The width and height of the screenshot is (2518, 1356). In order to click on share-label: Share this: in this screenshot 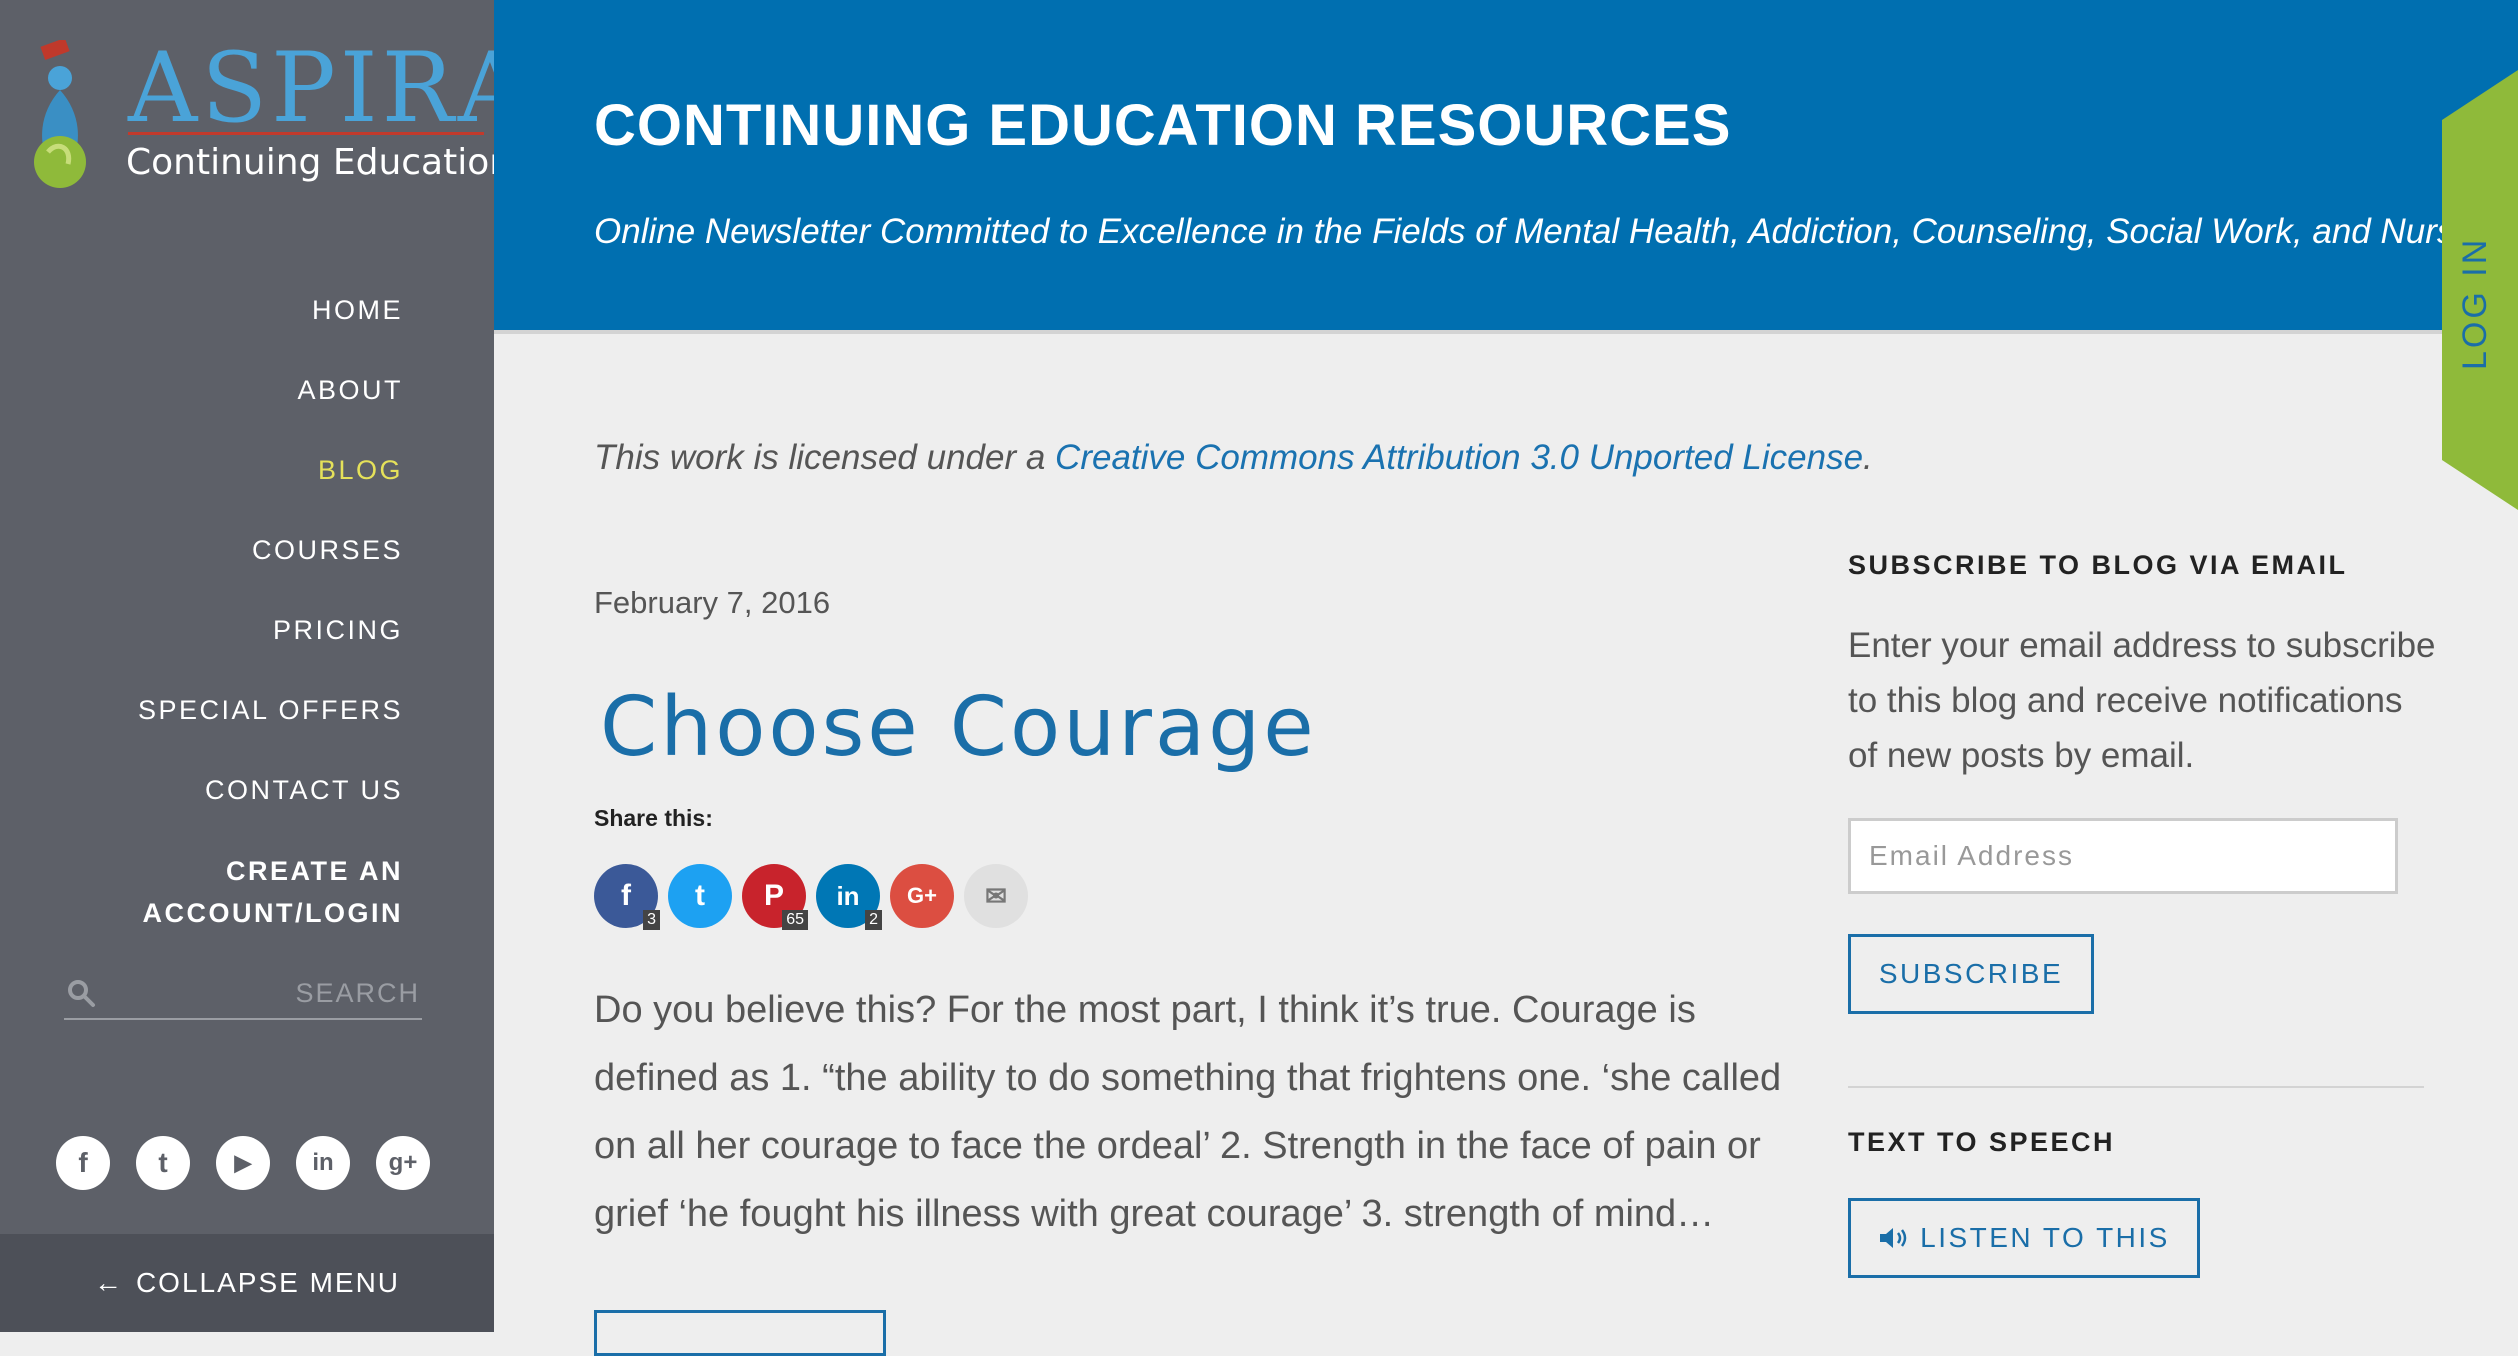, I will do `click(653, 818)`.